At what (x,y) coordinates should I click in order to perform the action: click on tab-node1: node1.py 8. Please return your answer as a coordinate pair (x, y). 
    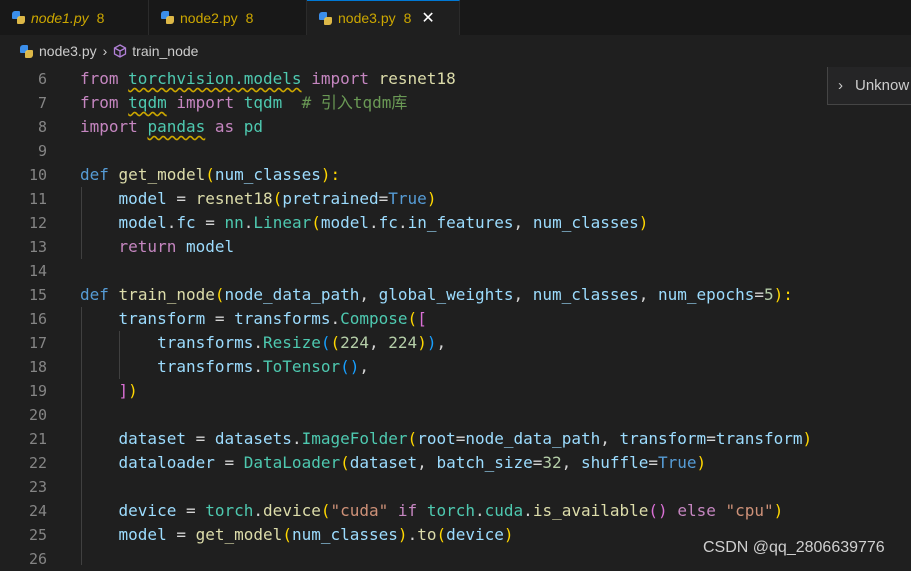
    Looking at the image, I should click on (74, 17).